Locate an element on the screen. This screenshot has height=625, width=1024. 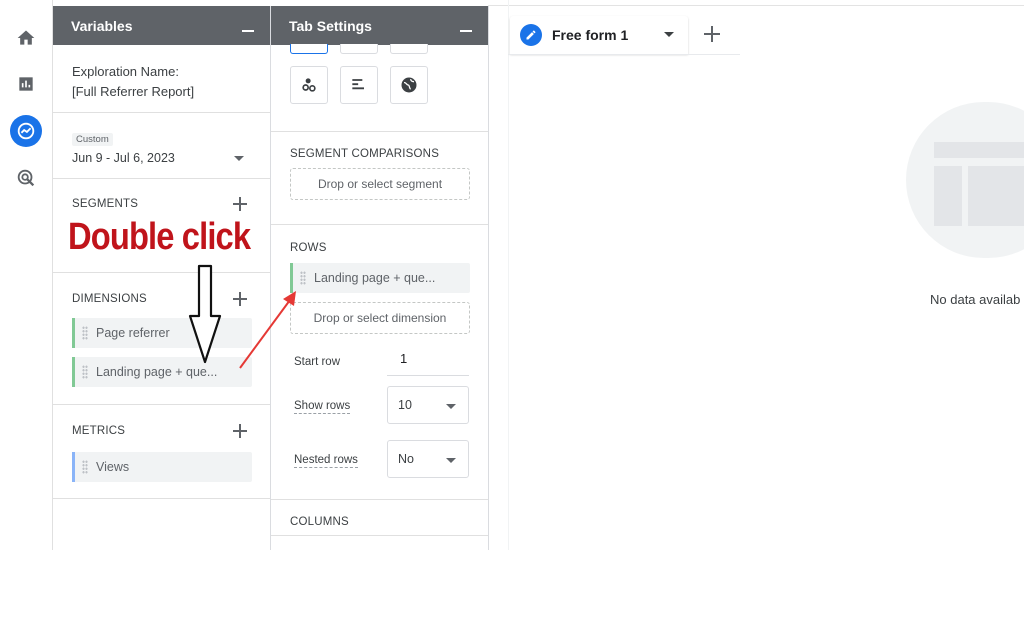
annotation-arrows is located at coordinates (242, 316).